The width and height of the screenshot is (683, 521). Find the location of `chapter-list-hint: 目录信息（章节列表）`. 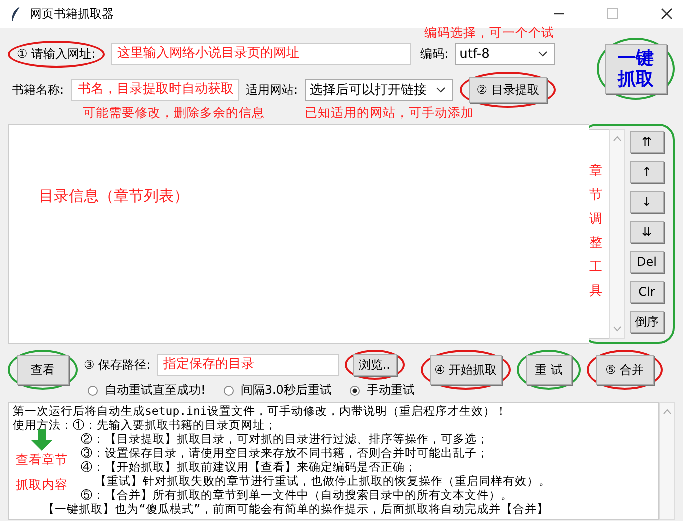

chapter-list-hint: 目录信息（章节列表） is located at coordinates (114, 196).